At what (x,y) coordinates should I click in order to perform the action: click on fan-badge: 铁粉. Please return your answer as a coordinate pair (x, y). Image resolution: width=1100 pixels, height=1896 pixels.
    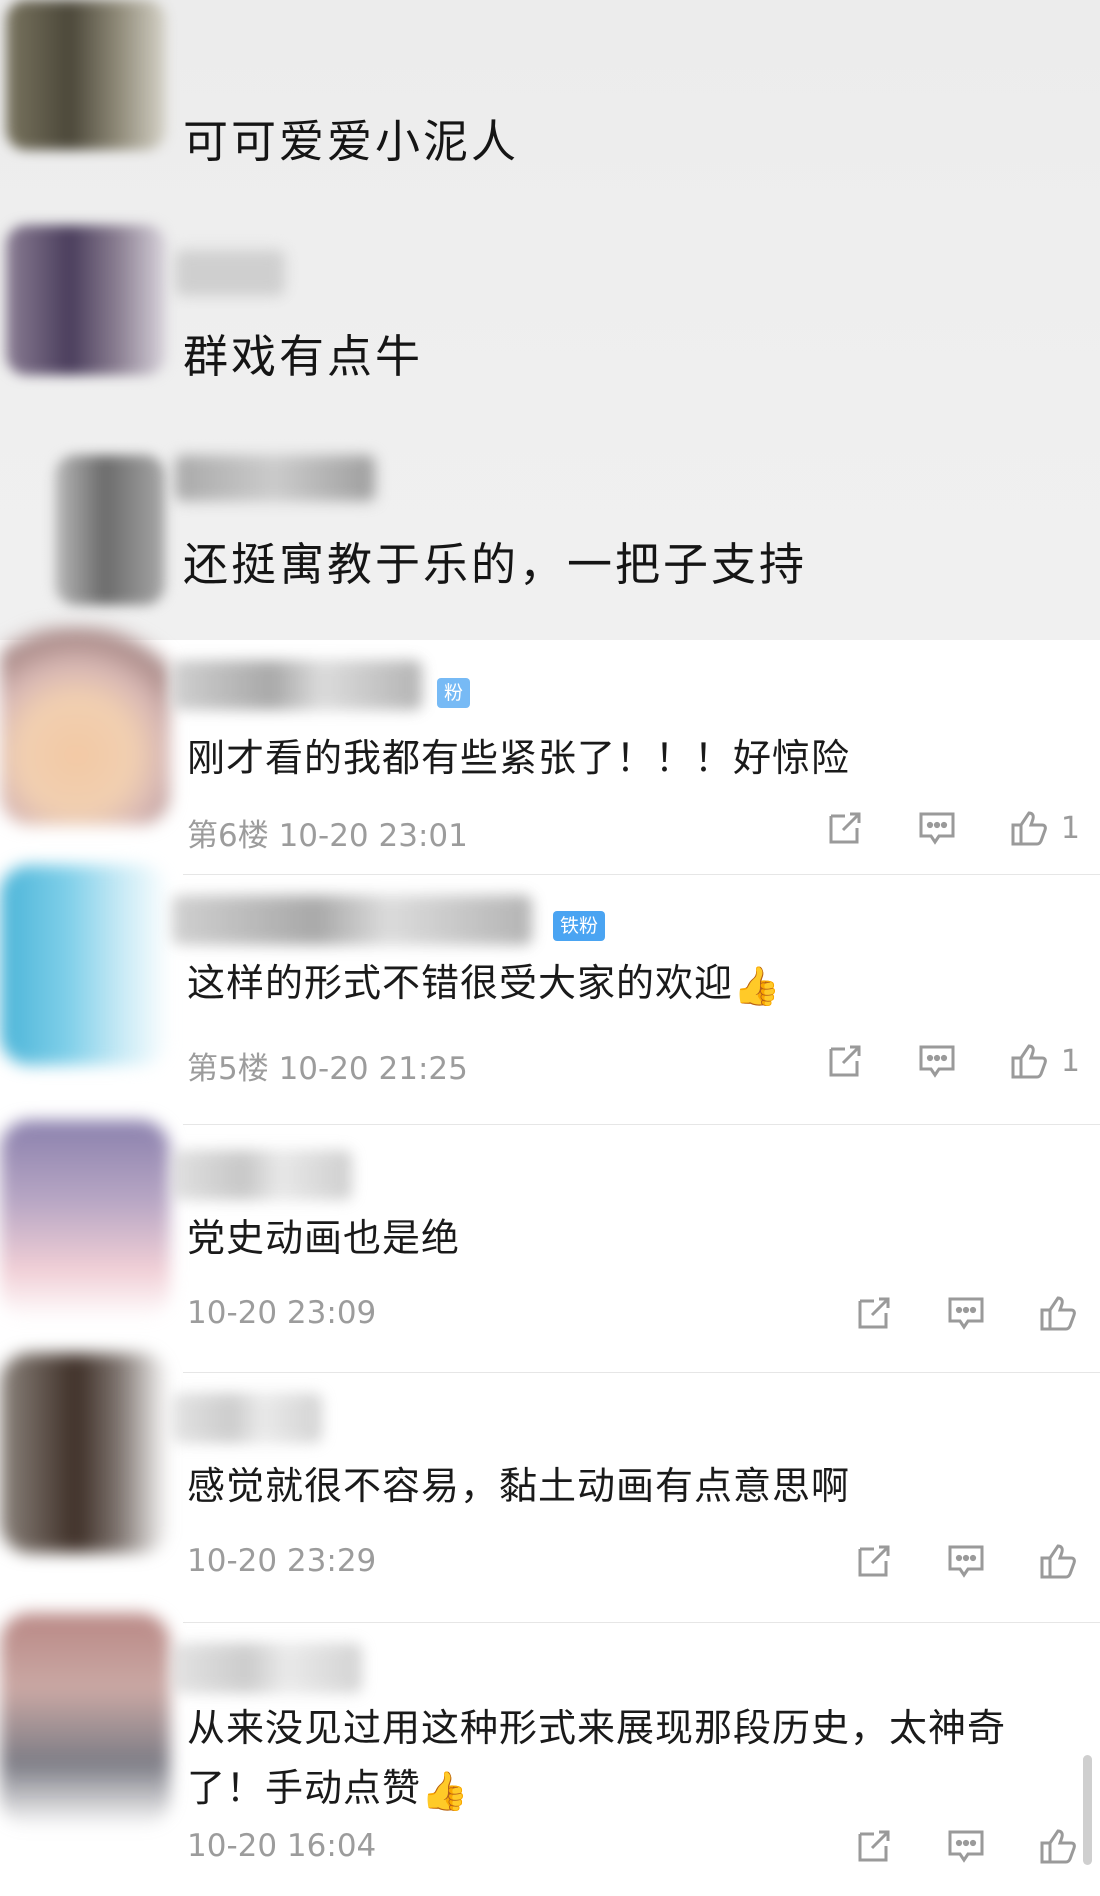
    Looking at the image, I should click on (579, 926).